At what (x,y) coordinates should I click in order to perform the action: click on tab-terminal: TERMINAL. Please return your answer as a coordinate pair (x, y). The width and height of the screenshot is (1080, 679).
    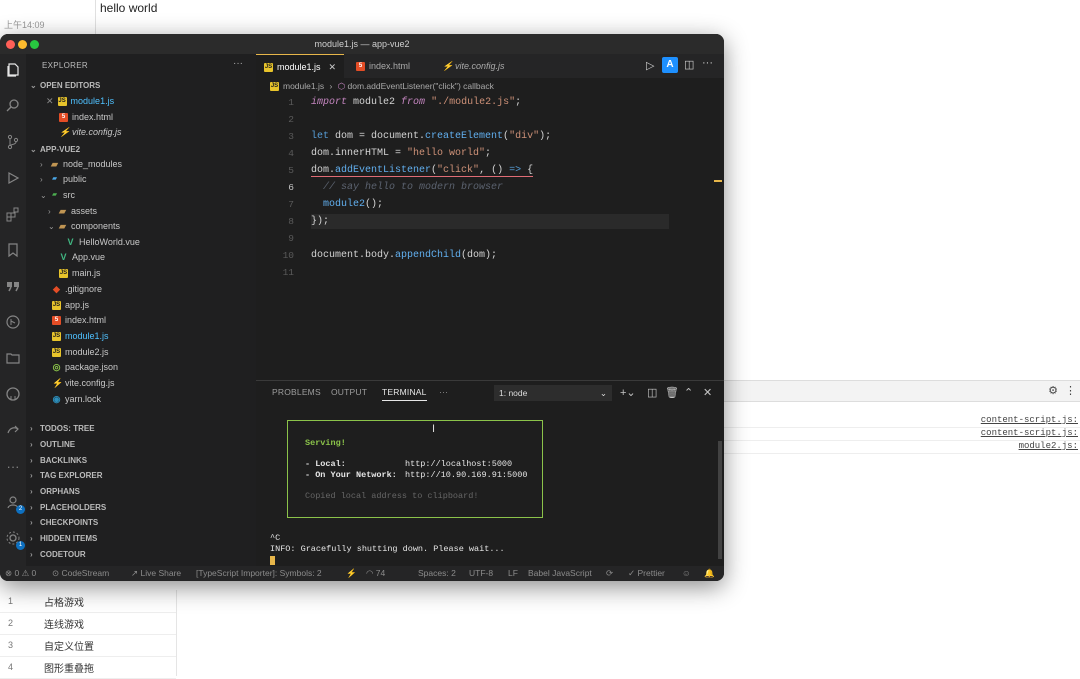
    Looking at the image, I should click on (404, 394).